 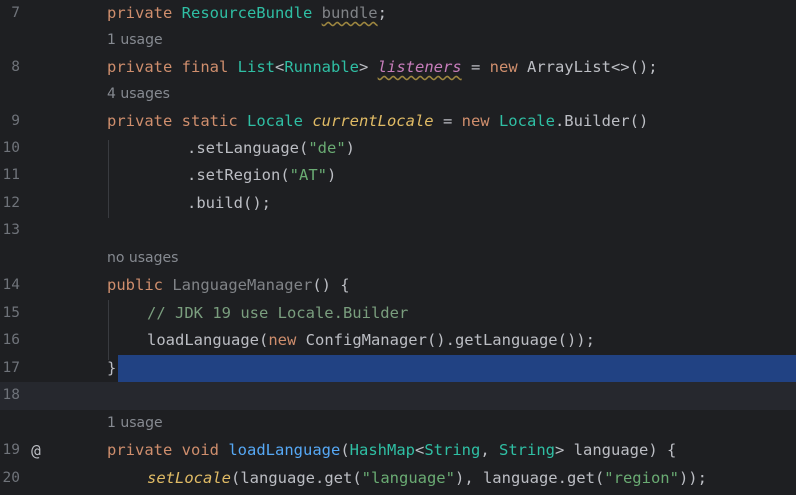 I want to click on code-line: 15 // JDK 19 use Locale.Builder, so click(x=398, y=314).